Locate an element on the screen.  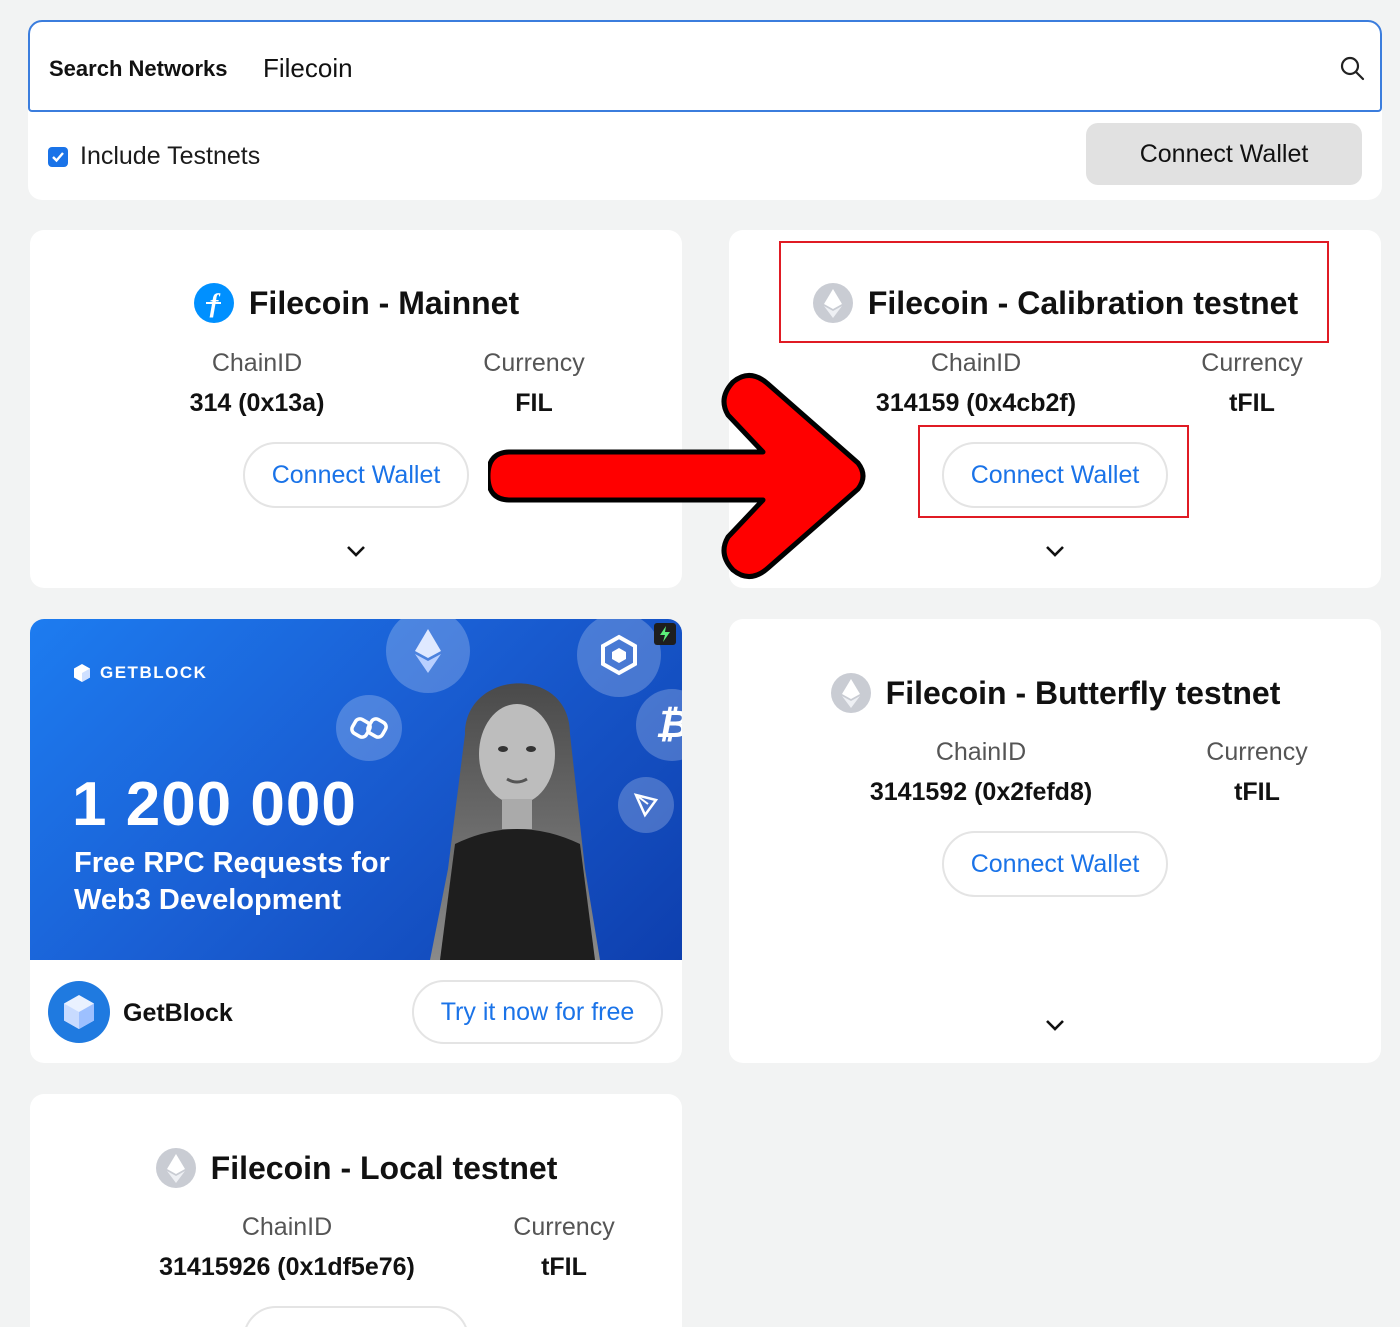
search-input is located at coordinates (788, 68).